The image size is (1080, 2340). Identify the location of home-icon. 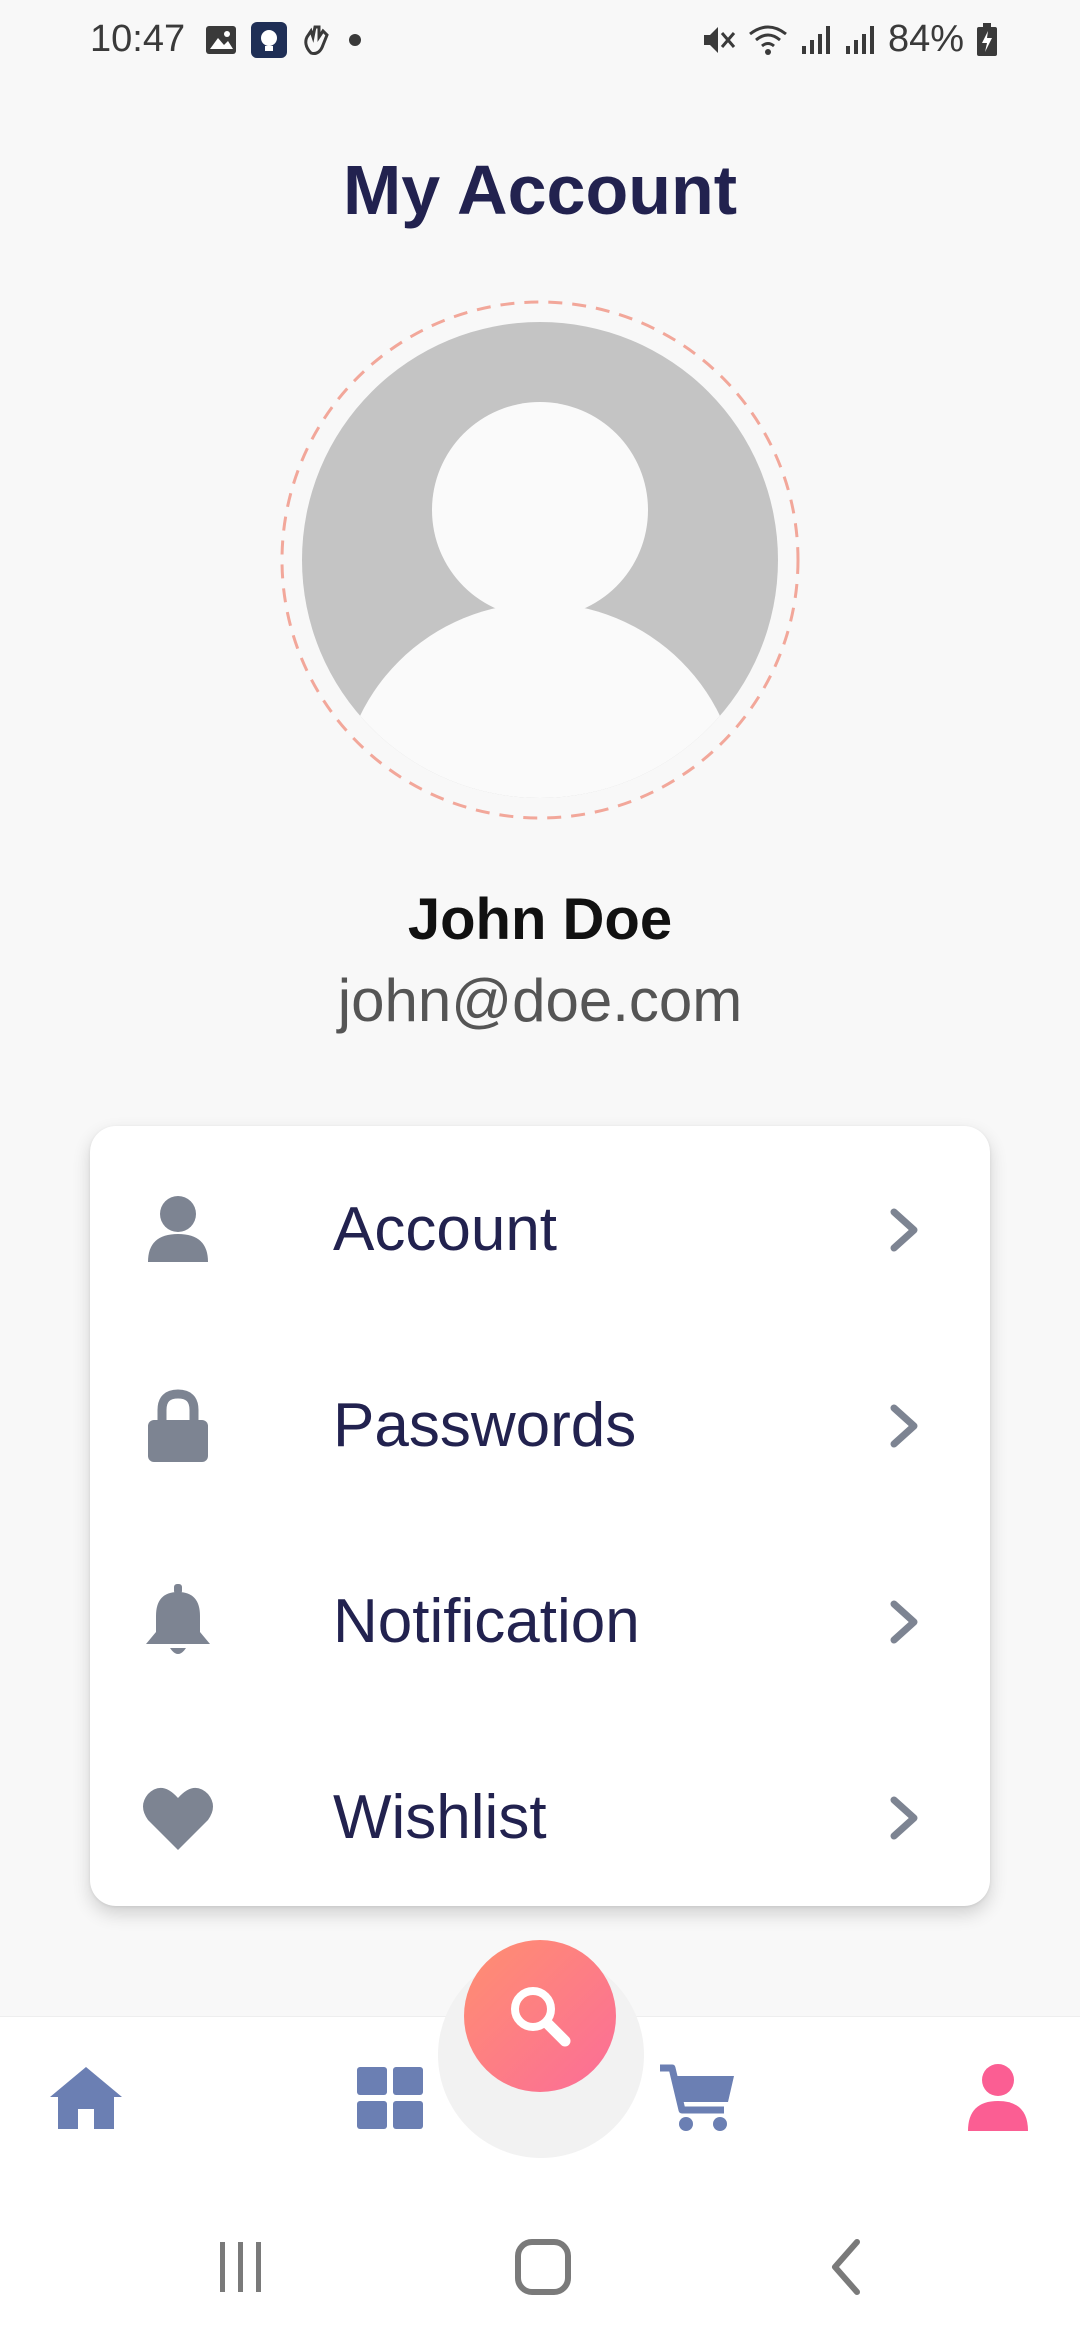
(86, 2098).